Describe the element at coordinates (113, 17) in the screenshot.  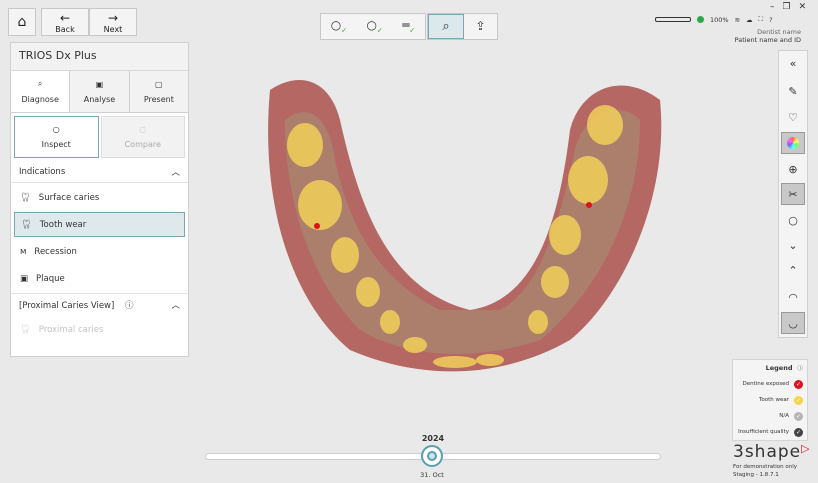
I see `next-arrow-icon: →` at that location.